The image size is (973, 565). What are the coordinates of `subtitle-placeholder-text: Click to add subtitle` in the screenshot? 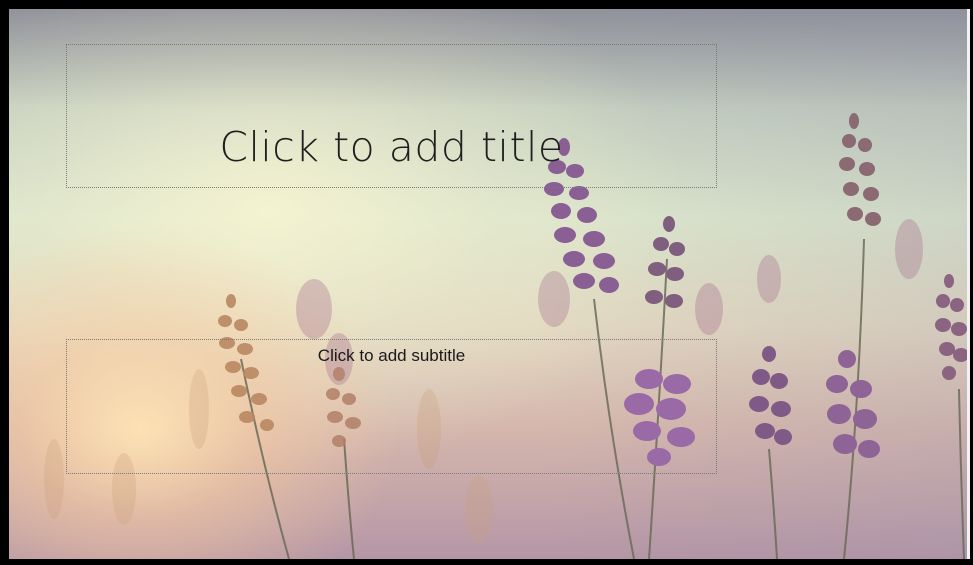 It's located at (391, 355).